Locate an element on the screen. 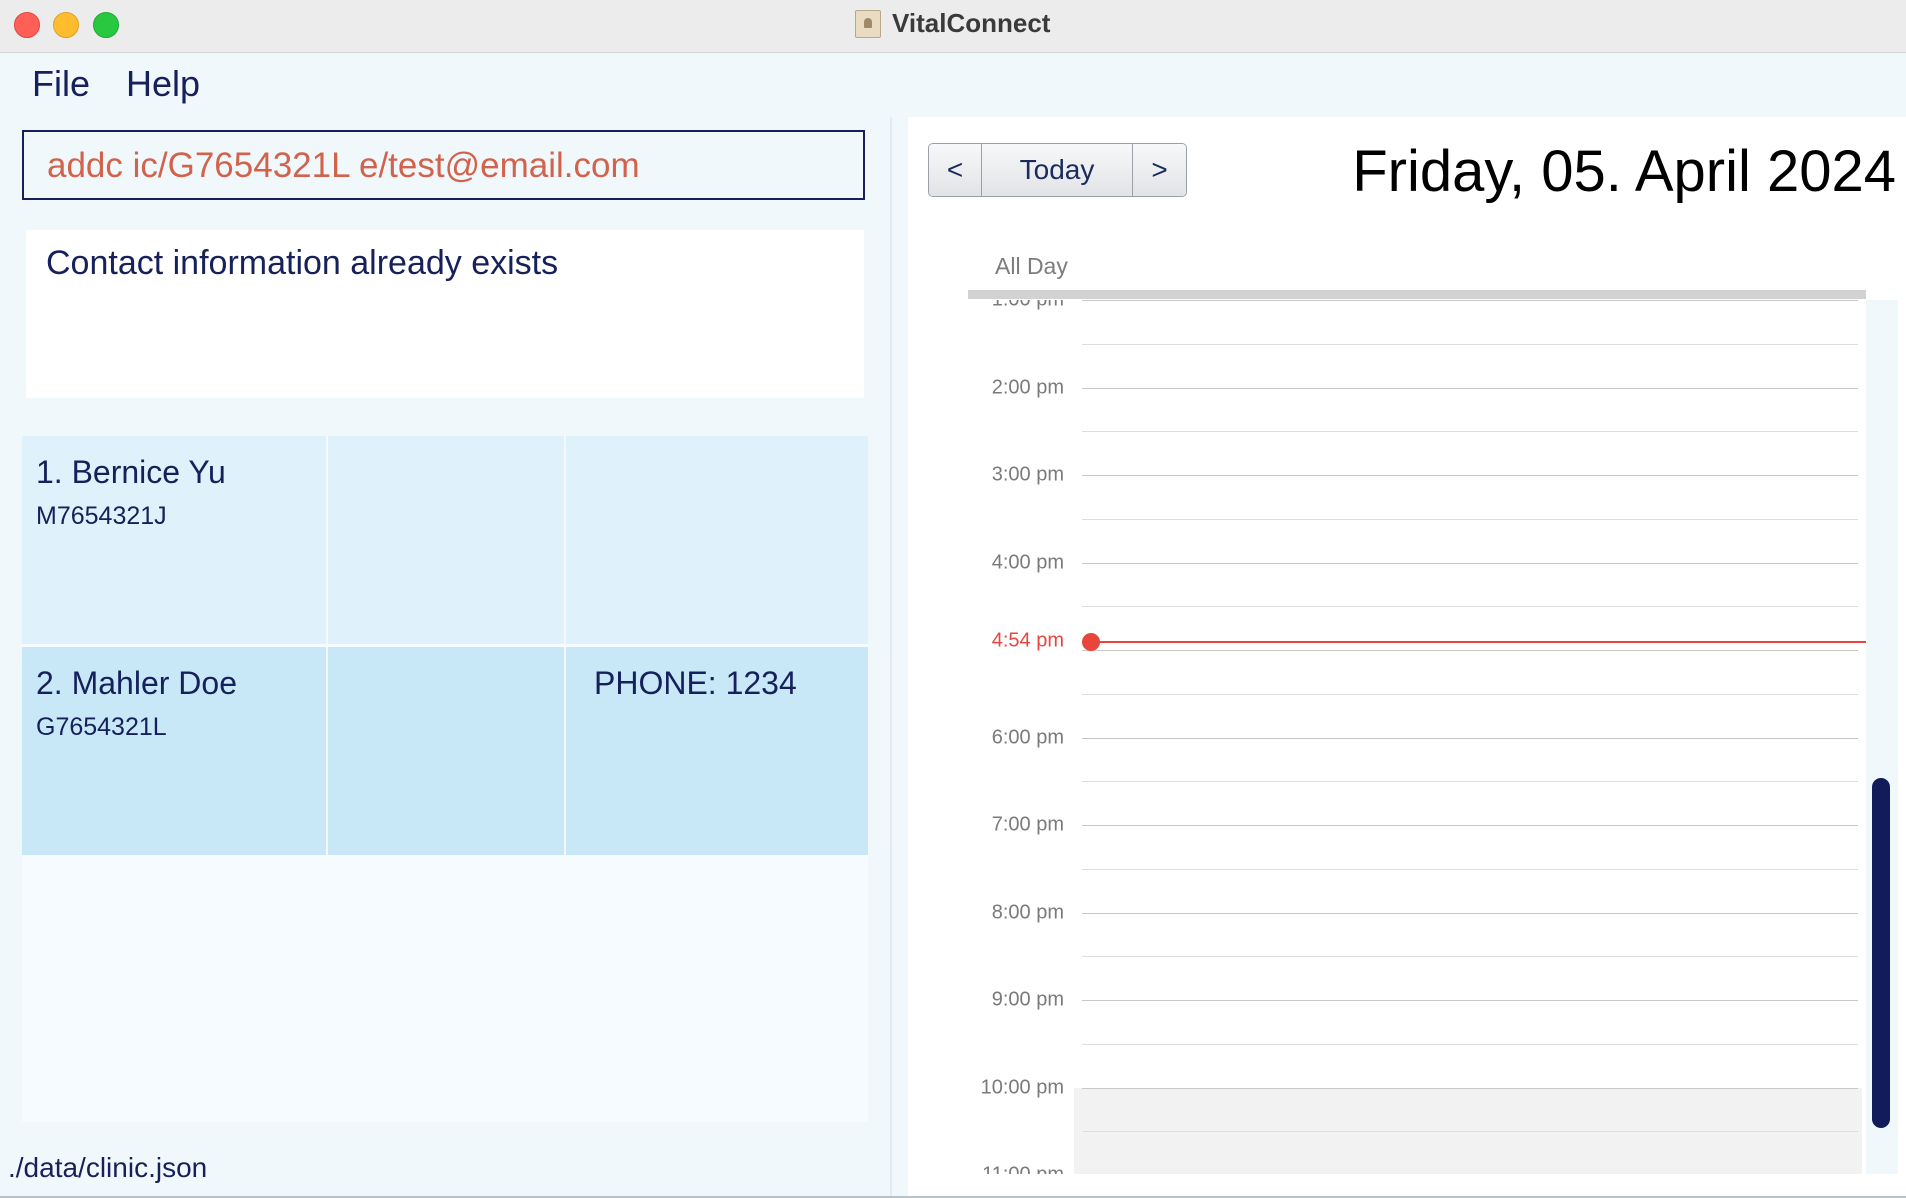  contact-phone-cell is located at coordinates (717, 540).